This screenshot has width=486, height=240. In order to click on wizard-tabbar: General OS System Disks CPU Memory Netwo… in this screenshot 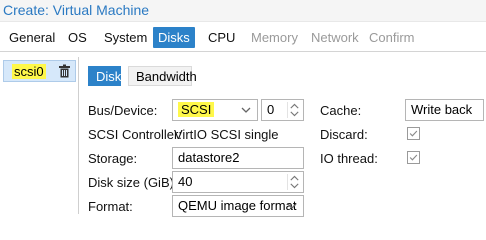, I will do `click(243, 38)`.